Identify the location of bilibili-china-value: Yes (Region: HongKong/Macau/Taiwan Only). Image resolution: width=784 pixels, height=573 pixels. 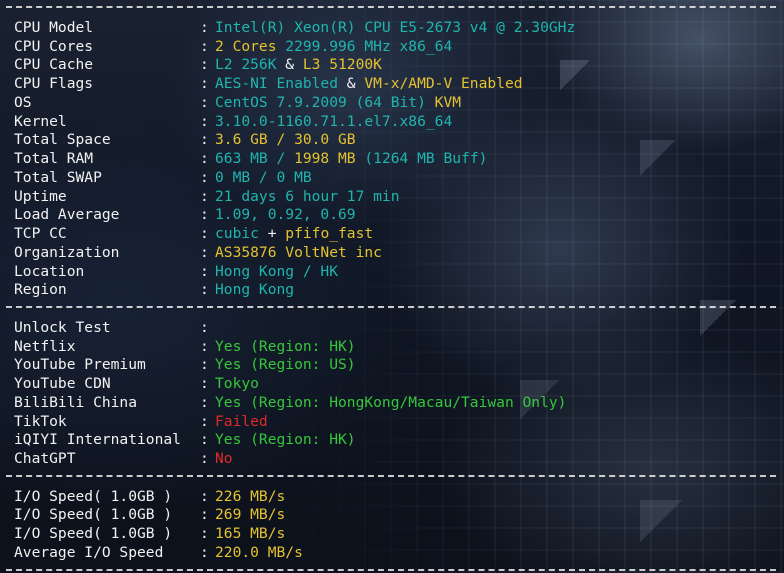
(390, 403).